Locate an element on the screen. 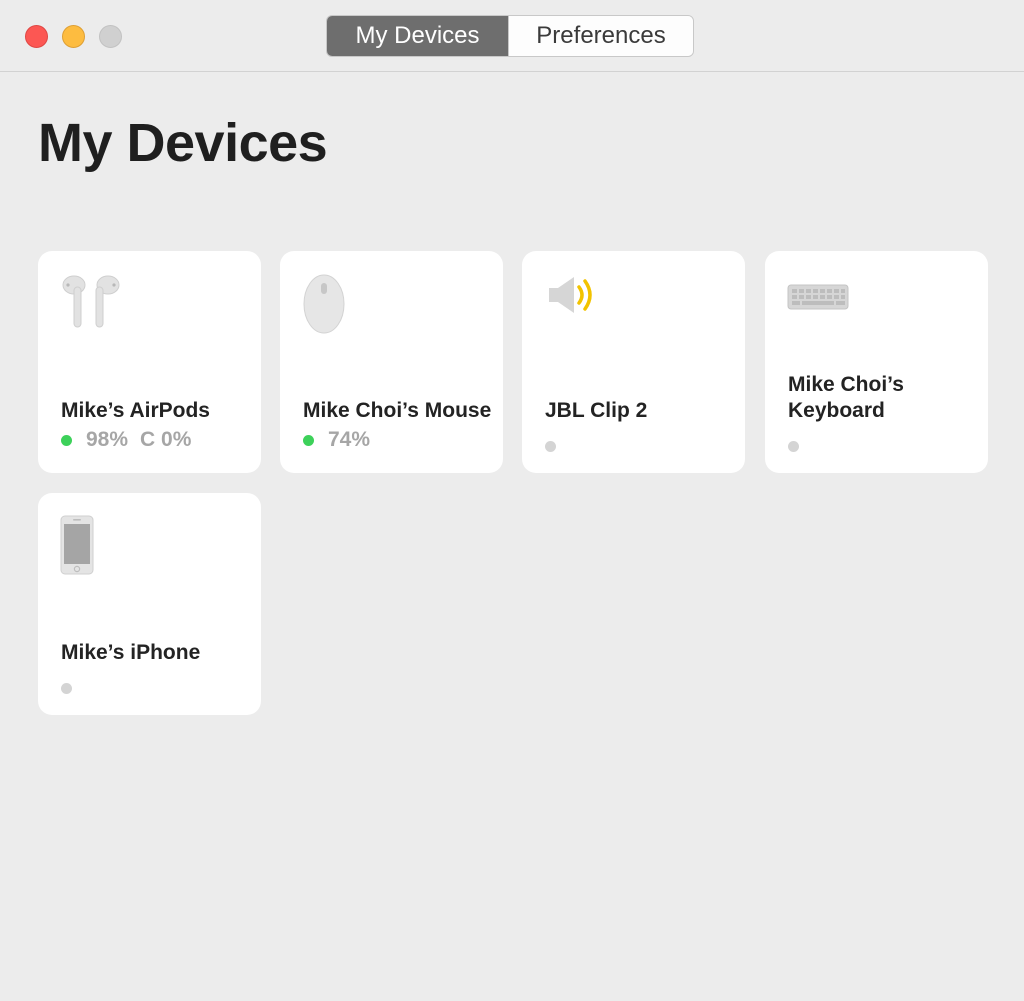 The width and height of the screenshot is (1024, 1001). keyboard-icon is located at coordinates (819, 295).